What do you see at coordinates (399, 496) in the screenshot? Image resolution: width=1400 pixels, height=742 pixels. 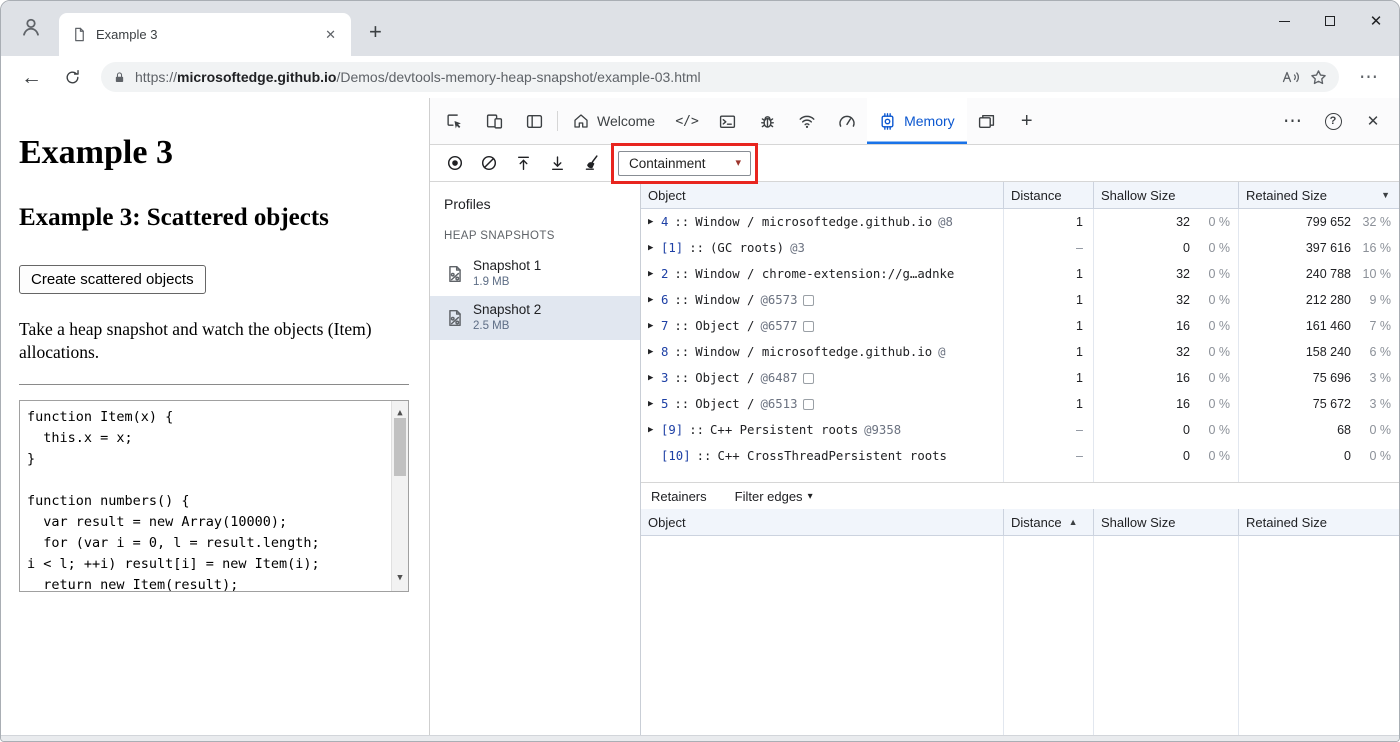 I see `code-scrollbar: ▲ ▼` at bounding box center [399, 496].